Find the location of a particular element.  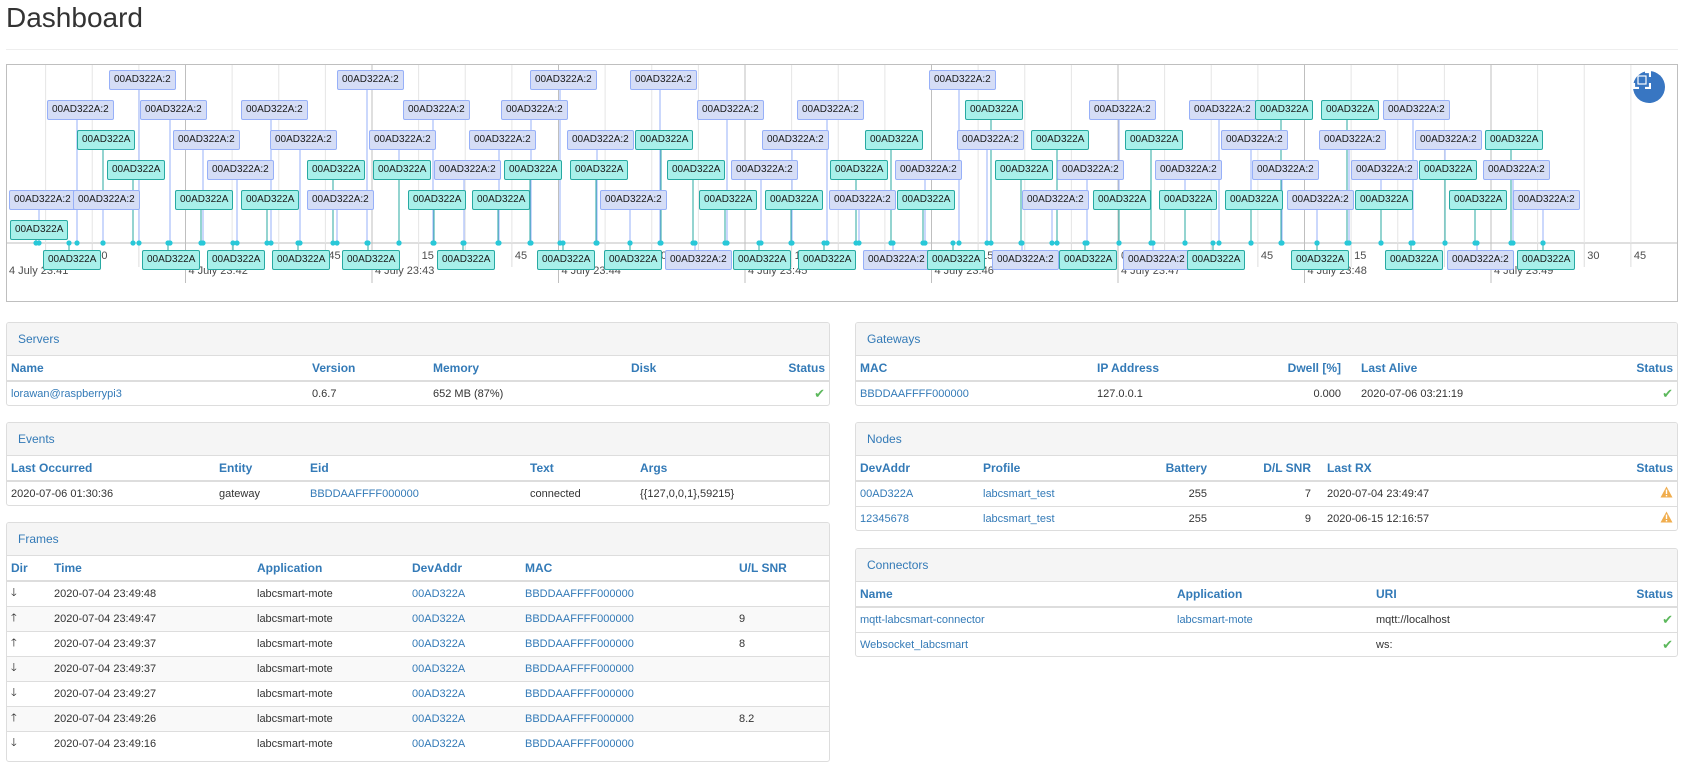

col-last-alive: Last Alive is located at coordinates (1480, 369).